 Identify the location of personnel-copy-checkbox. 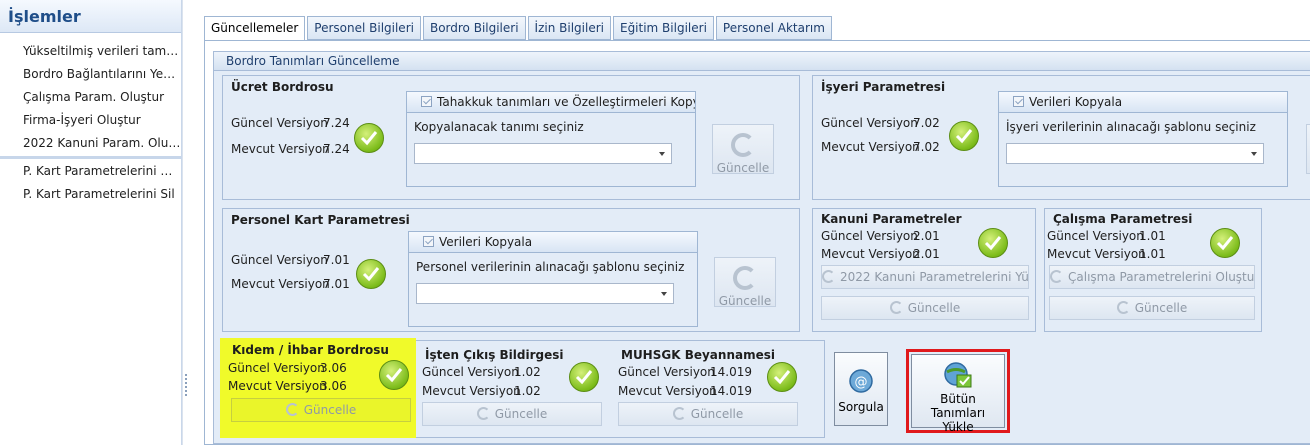
(428, 241).